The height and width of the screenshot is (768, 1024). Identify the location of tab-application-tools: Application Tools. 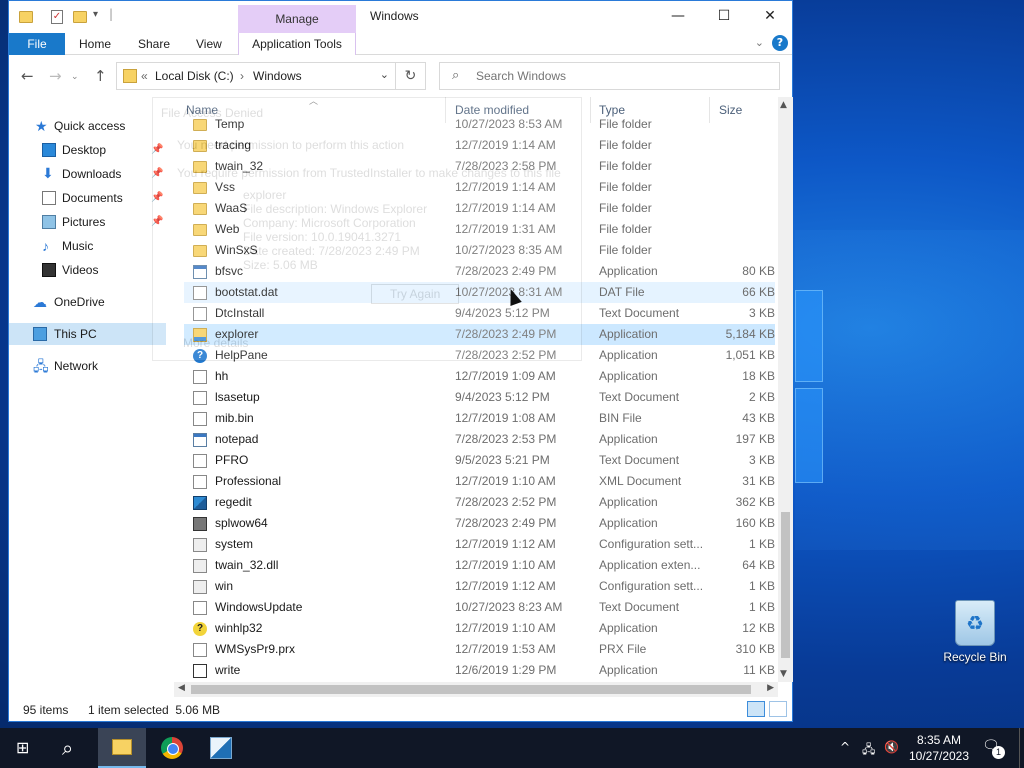
(297, 44).